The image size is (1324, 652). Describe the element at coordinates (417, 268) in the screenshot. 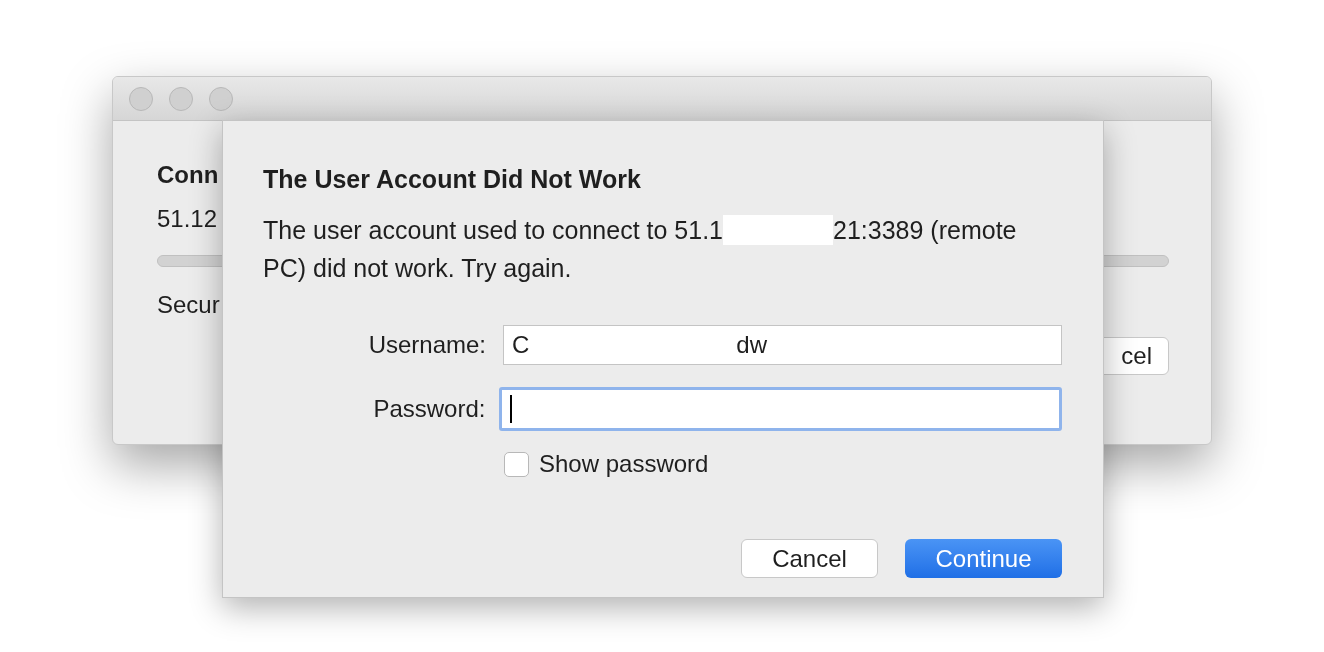

I see `dialog-message: PC) did not work. Try again.` at that location.